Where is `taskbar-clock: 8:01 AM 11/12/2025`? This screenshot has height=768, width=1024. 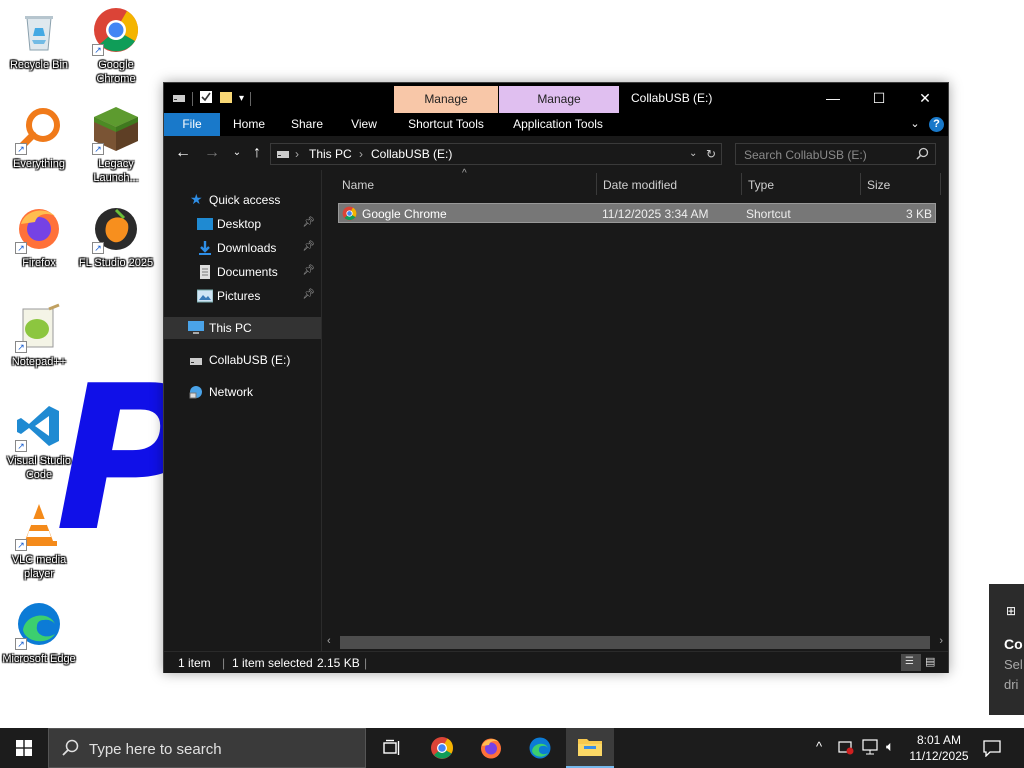
taskbar-clock: 8:01 AM 11/12/2025 is located at coordinates (939, 748).